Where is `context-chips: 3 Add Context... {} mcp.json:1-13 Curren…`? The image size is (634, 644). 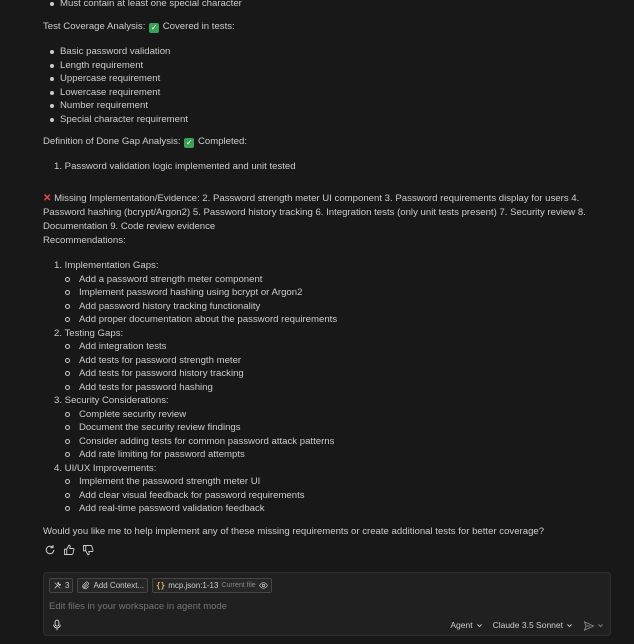 context-chips: 3 Add Context... {} mcp.json:1-13 Curren… is located at coordinates (160, 585).